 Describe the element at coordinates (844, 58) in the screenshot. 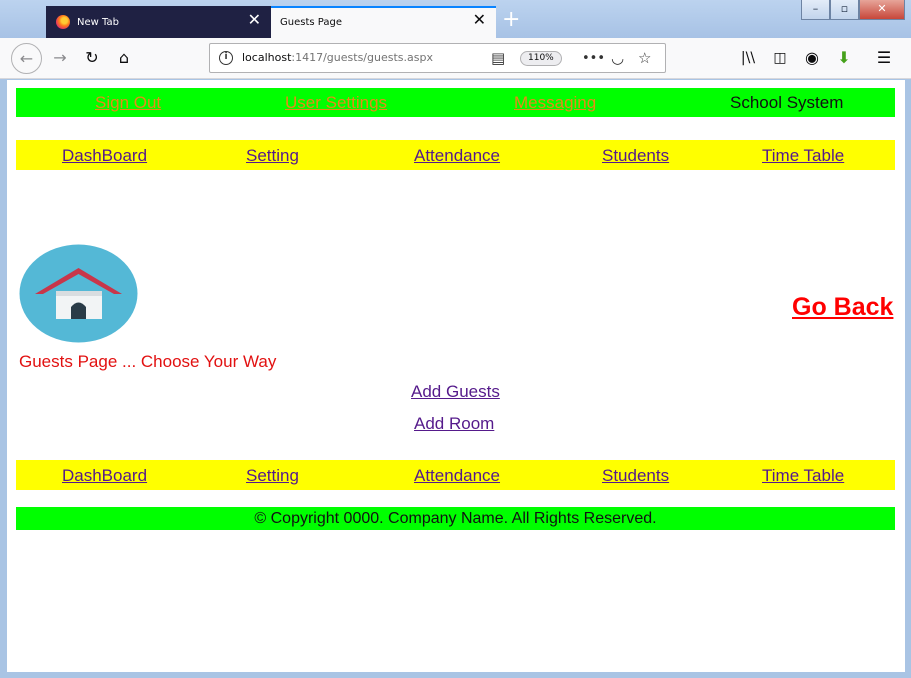

I see `download-icon: ⬇` at that location.